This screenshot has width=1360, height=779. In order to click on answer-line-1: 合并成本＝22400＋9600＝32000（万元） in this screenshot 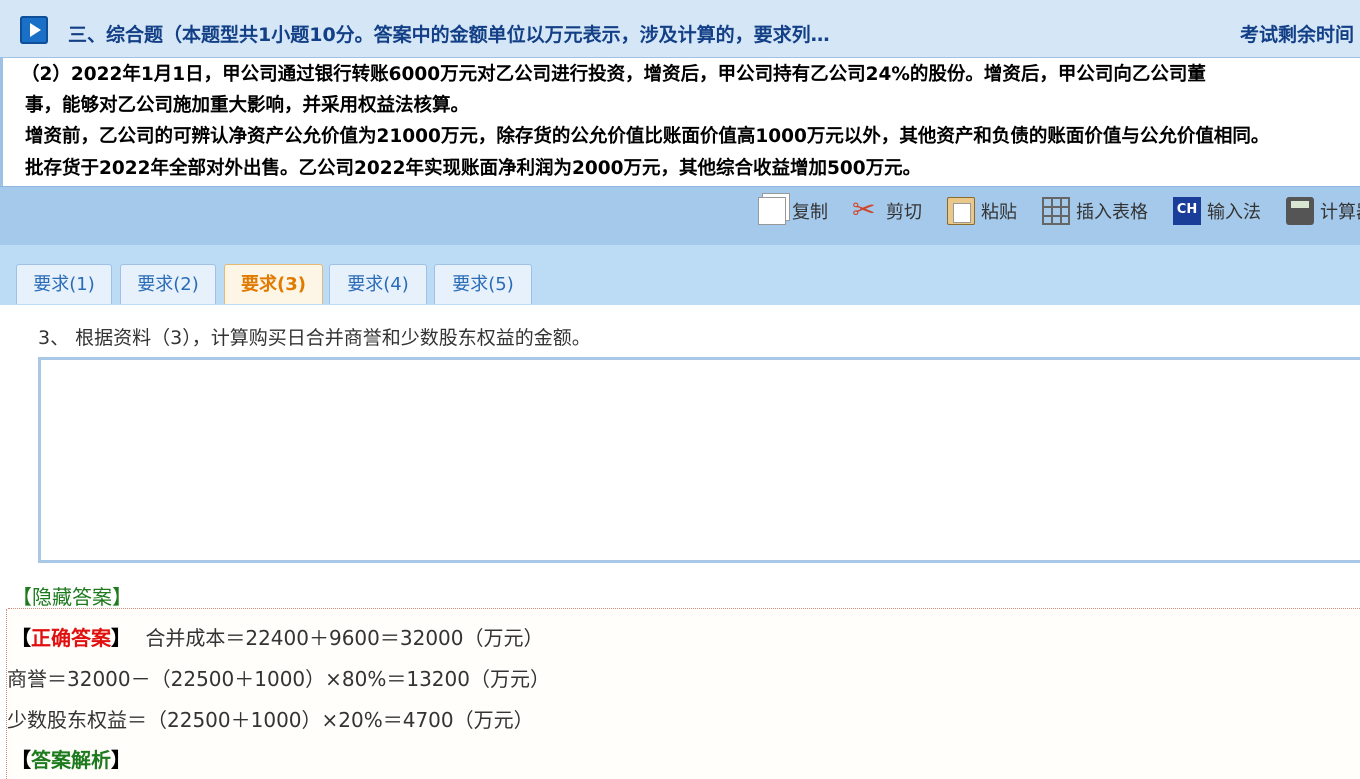, I will do `click(344, 638)`.